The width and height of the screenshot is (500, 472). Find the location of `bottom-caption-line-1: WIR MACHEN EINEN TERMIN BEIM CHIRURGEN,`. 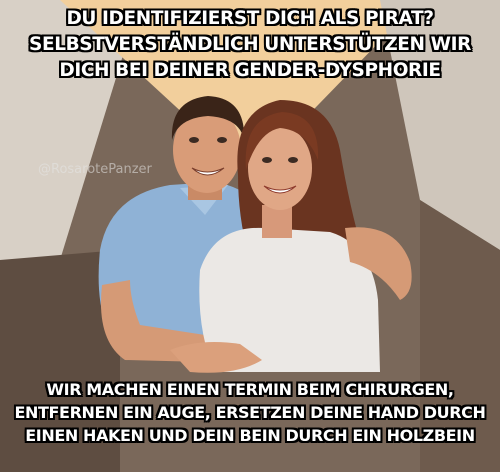

bottom-caption-line-1: WIR MACHEN EINEN TERMIN BEIM CHIRURGEN, is located at coordinates (250, 389).